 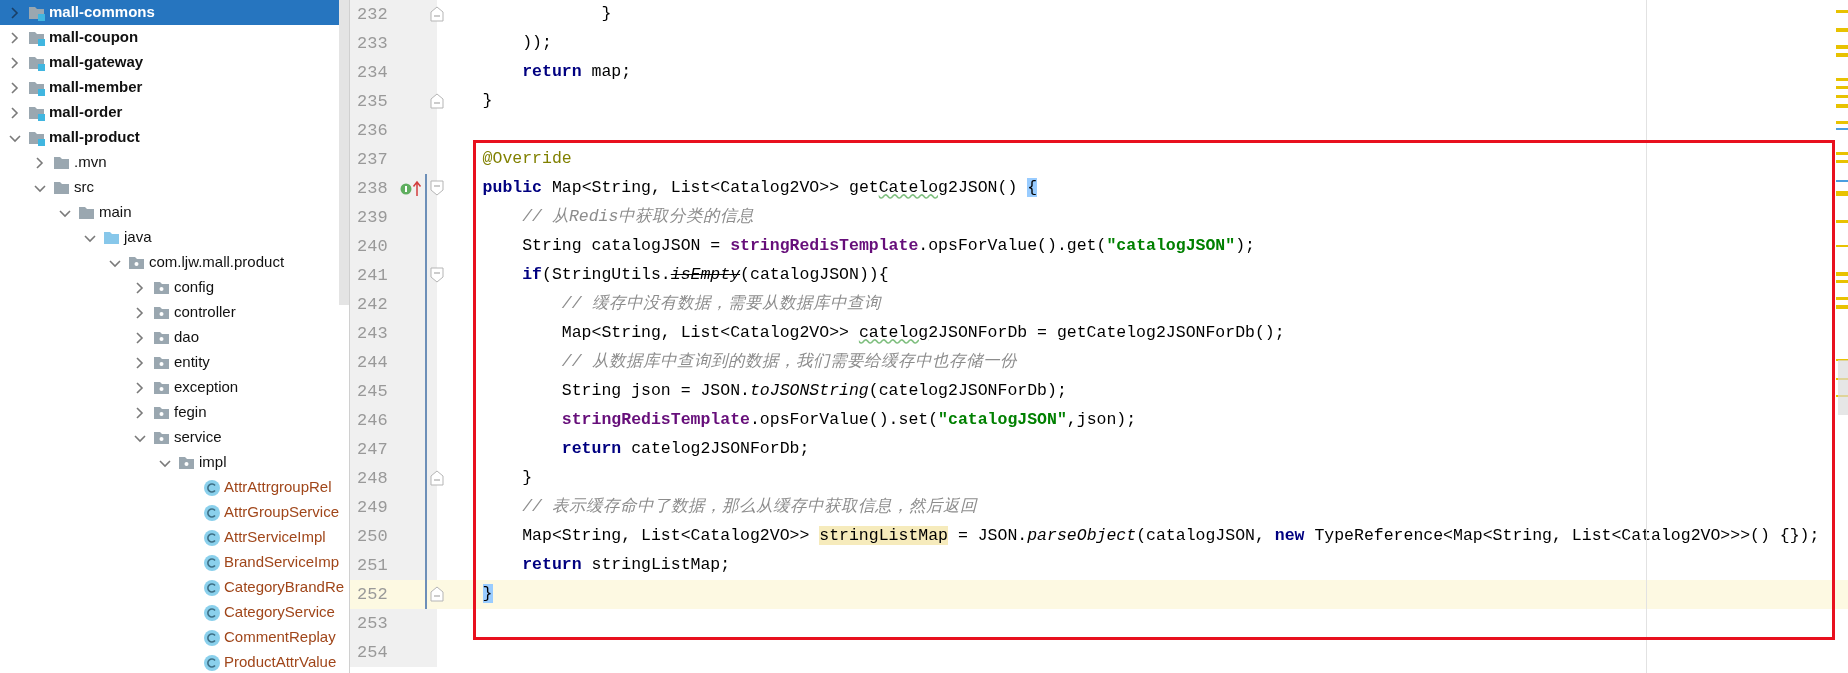 I want to click on tree-row: src, so click(x=170, y=187).